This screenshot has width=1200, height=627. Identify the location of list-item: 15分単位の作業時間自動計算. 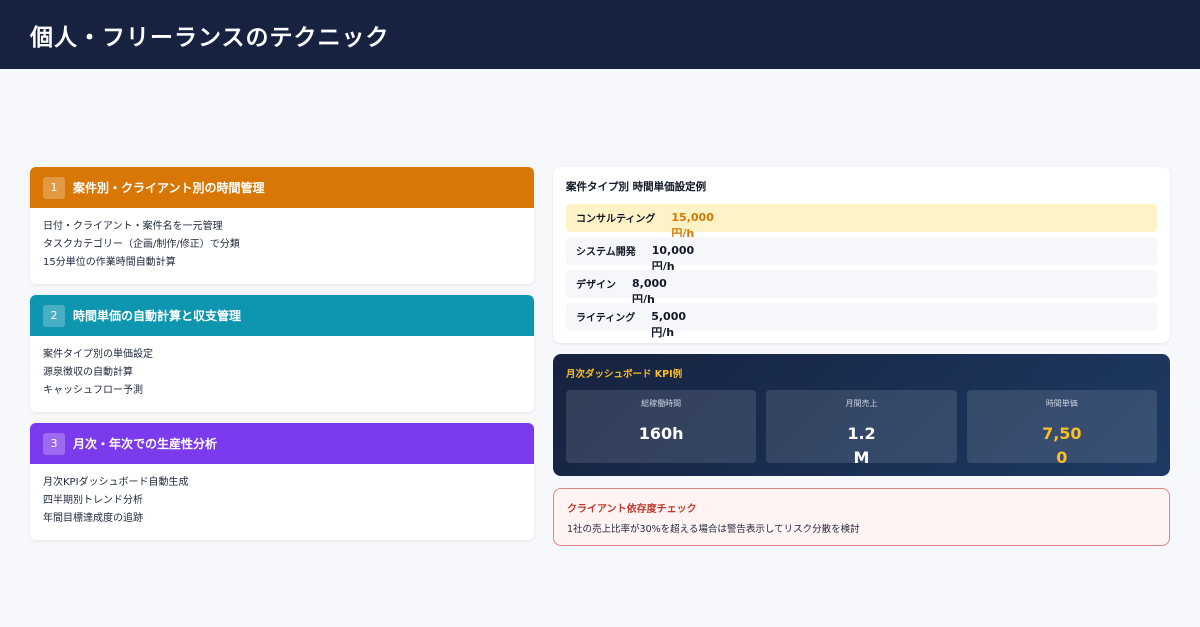
(109, 262).